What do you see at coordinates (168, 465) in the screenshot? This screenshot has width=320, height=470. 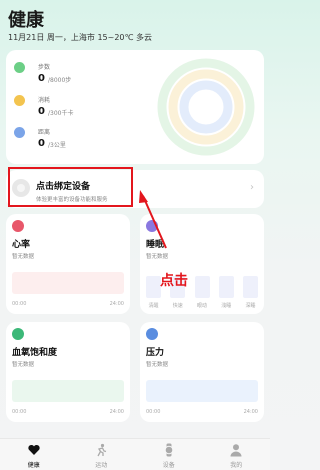 I see `nav-device-label: 设备` at bounding box center [168, 465].